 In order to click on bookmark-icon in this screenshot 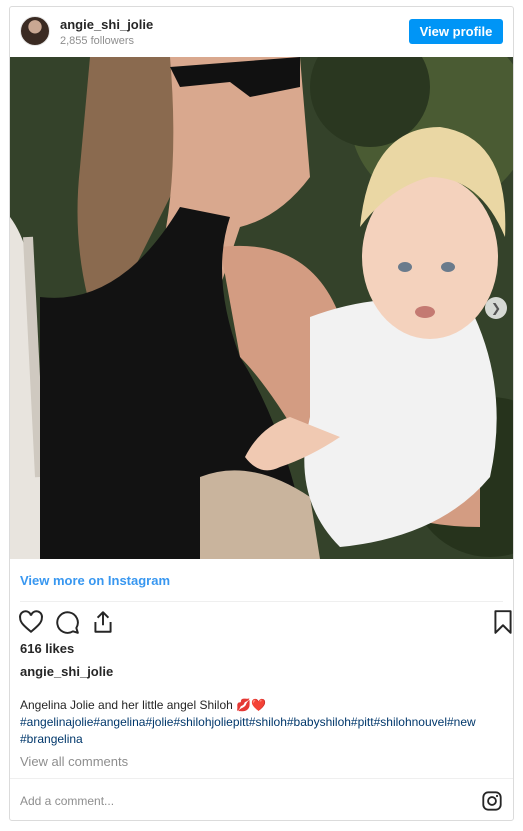, I will do `click(502, 622)`.